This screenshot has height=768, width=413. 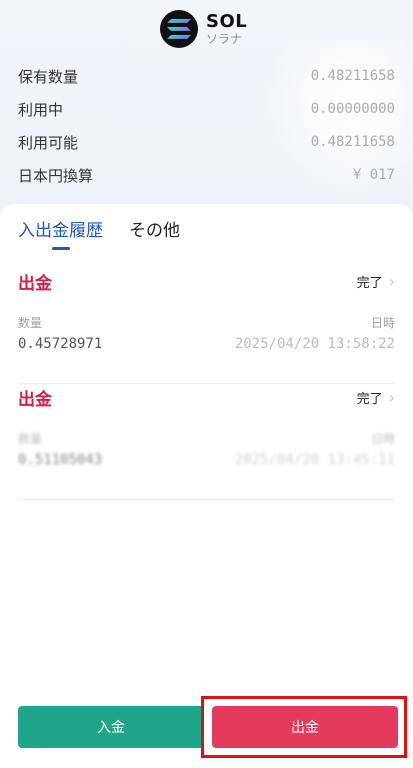 What do you see at coordinates (61, 248) in the screenshot?
I see `active-tab-indicator` at bounding box center [61, 248].